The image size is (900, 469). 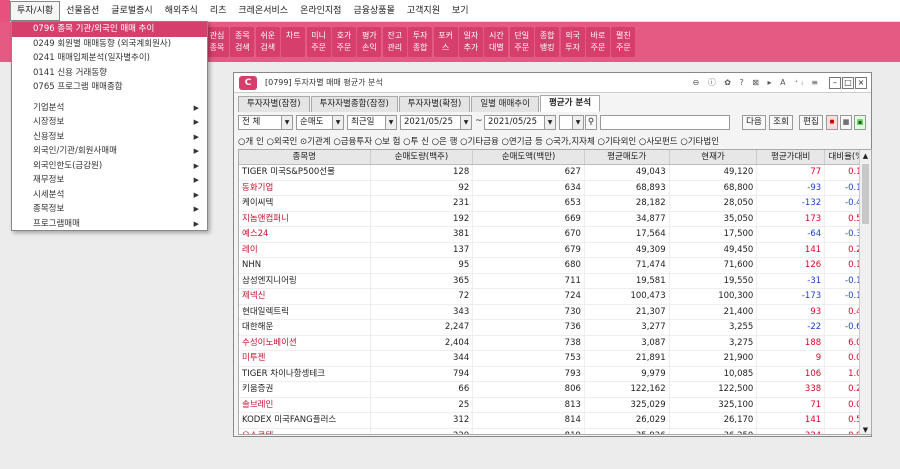 What do you see at coordinates (320, 11) in the screenshot?
I see `menu-online-branch: 온라인지점` at bounding box center [320, 11].